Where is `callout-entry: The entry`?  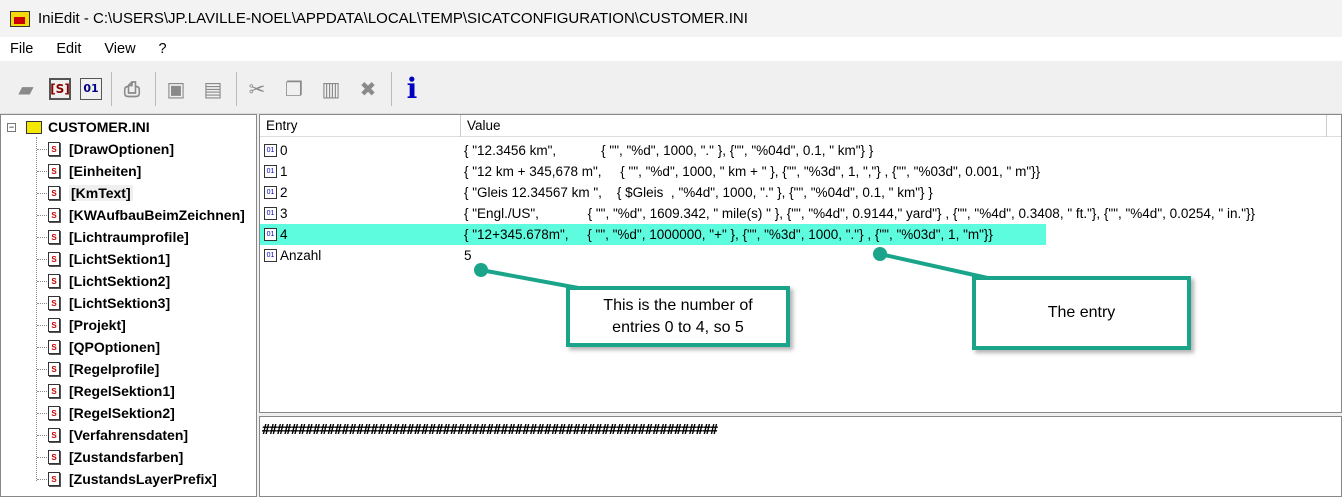
callout-entry: The entry is located at coordinates (1081, 313).